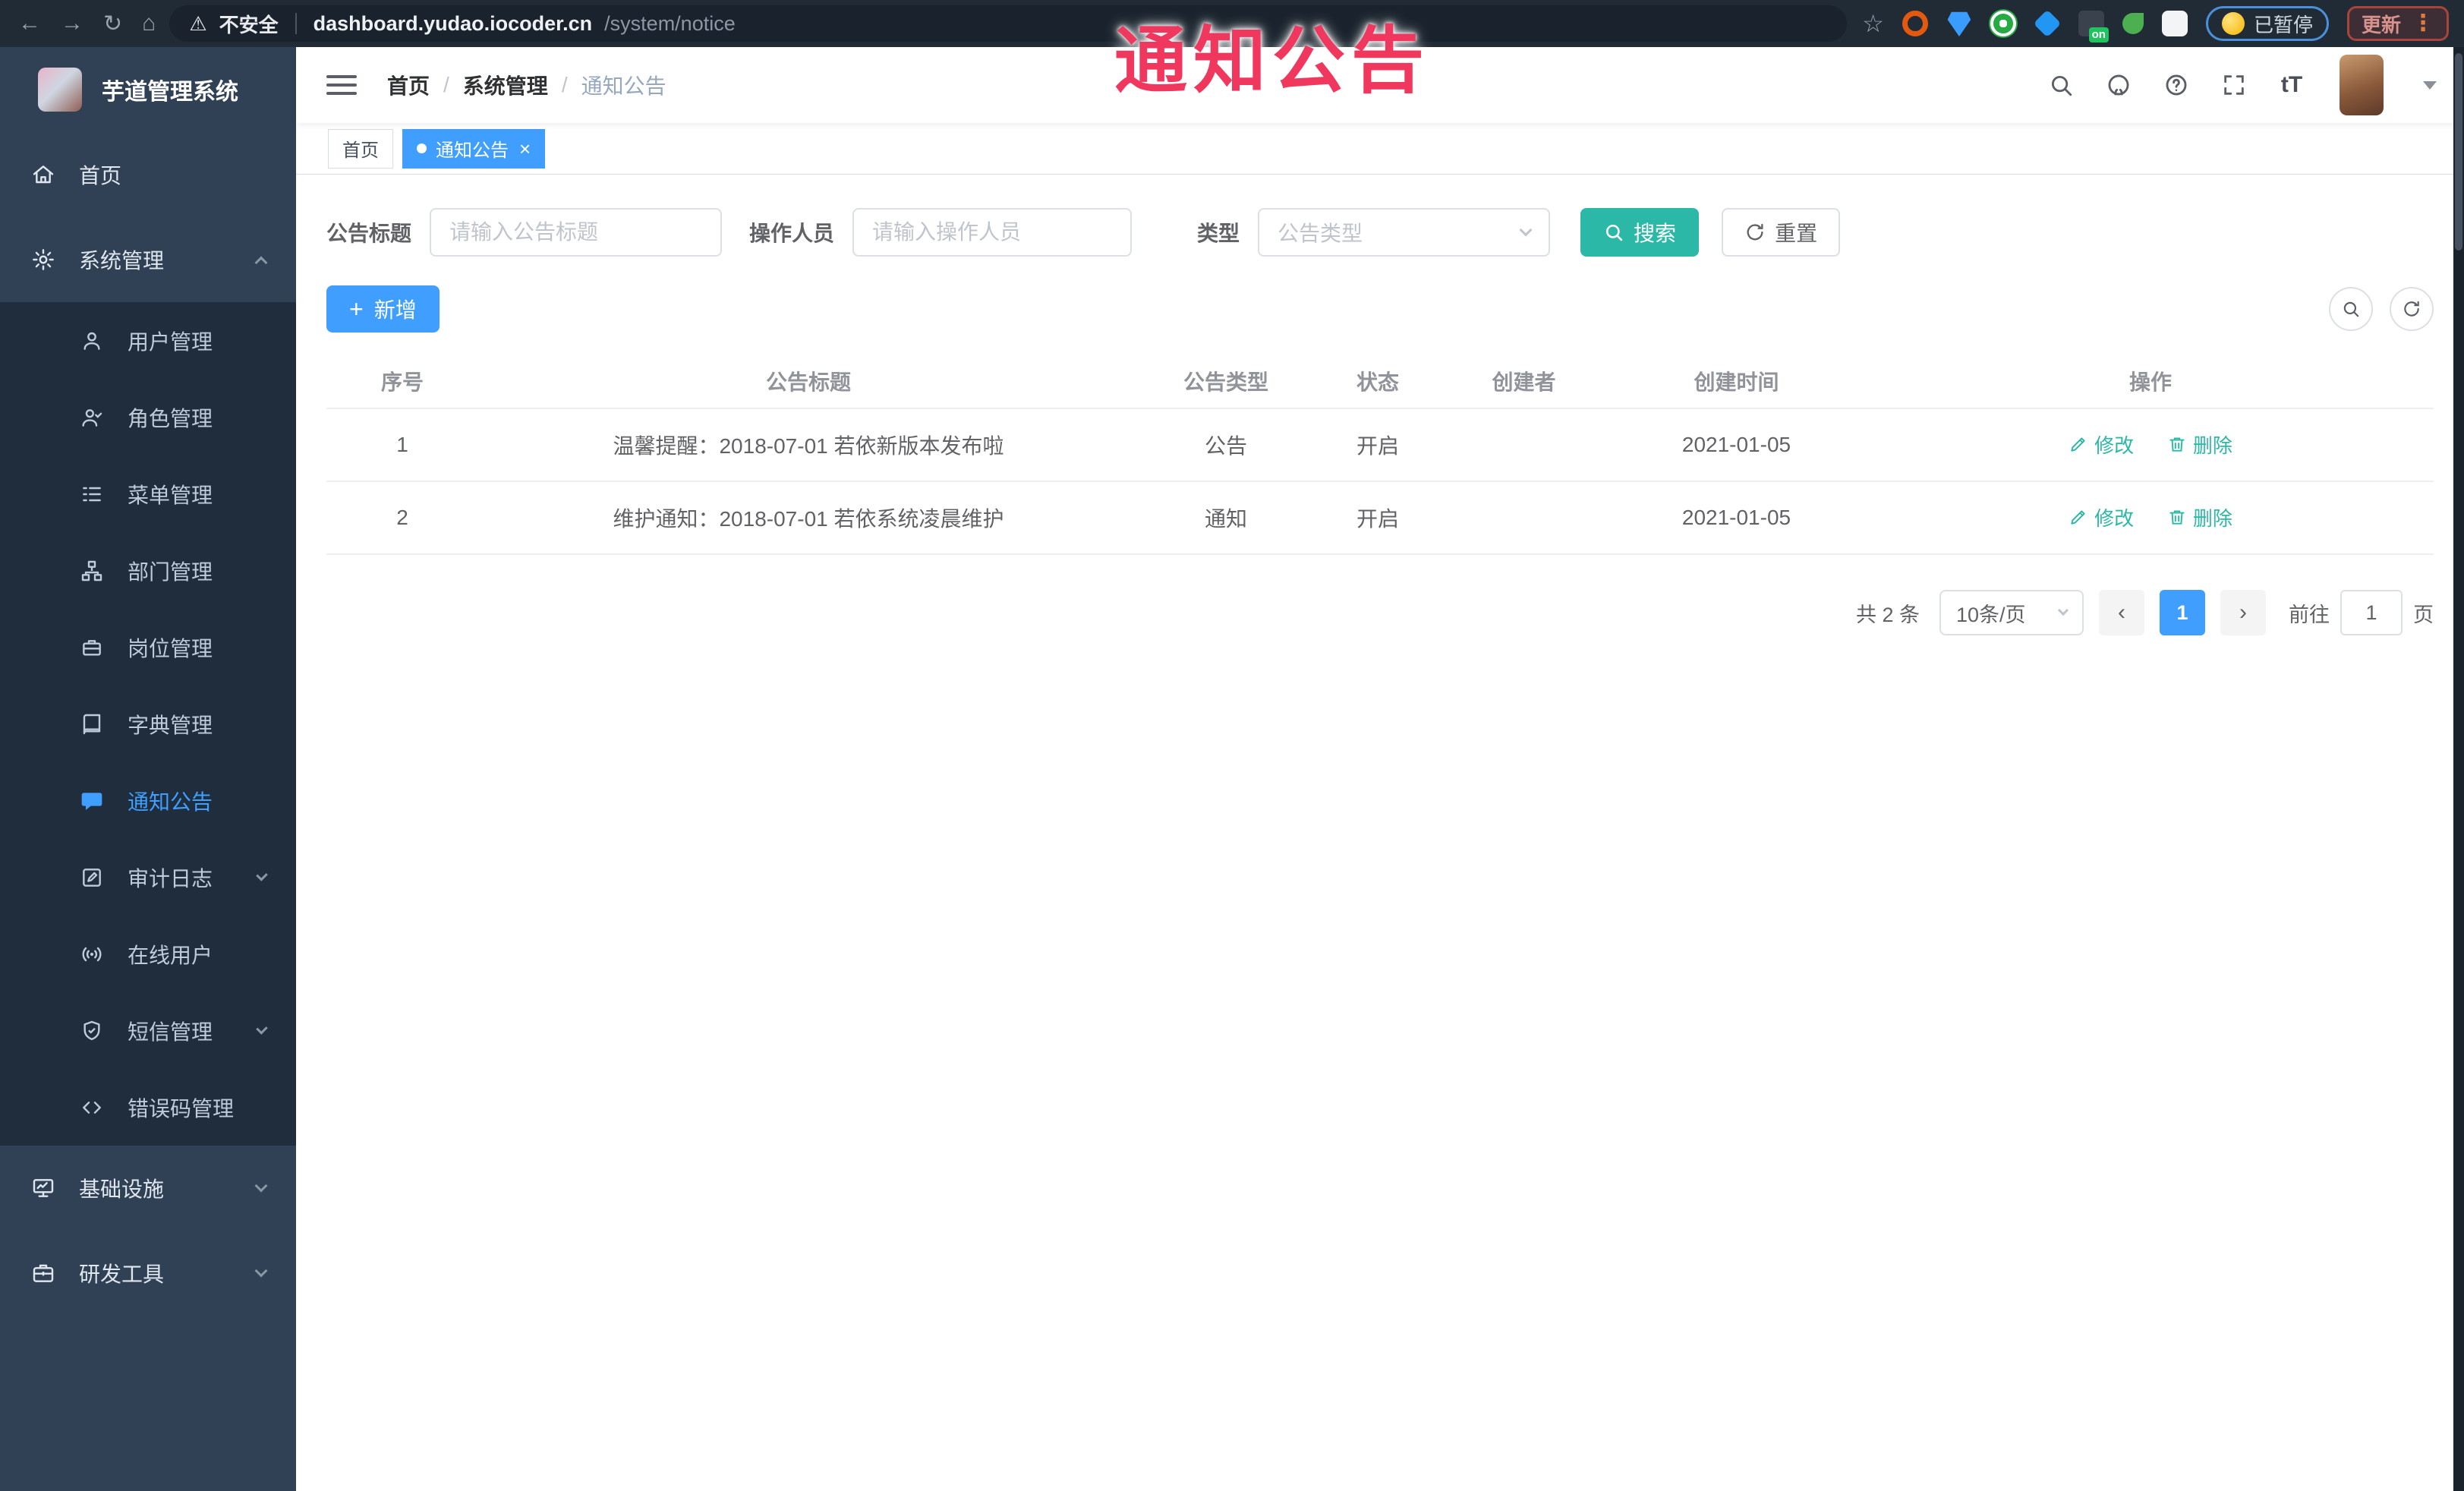 This screenshot has width=2464, height=1491. What do you see at coordinates (2423, 23) in the screenshot?
I see `browser-menu-icon: ⋮` at bounding box center [2423, 23].